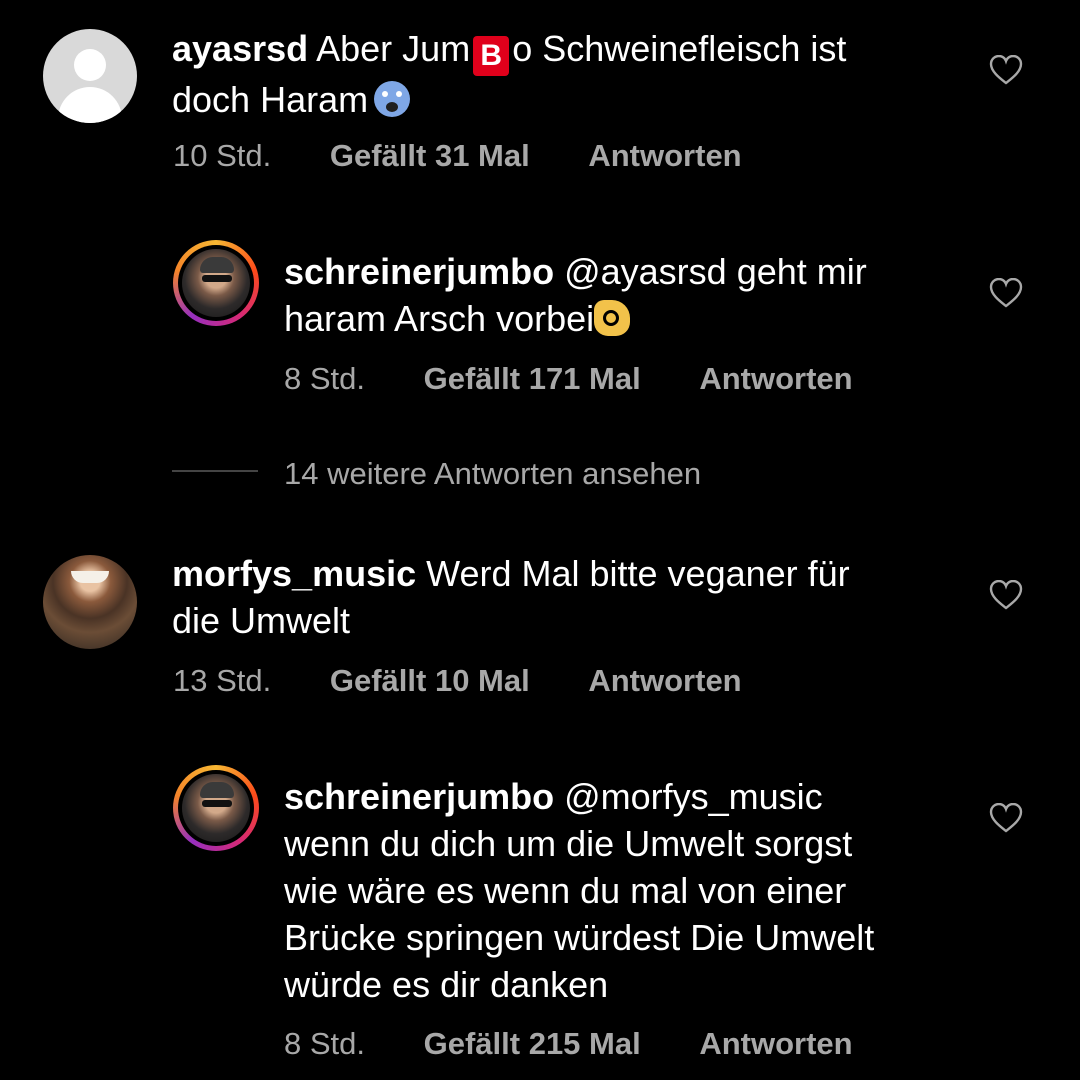  Describe the element at coordinates (90, 65) in the screenshot. I see `person-icon-head` at that location.